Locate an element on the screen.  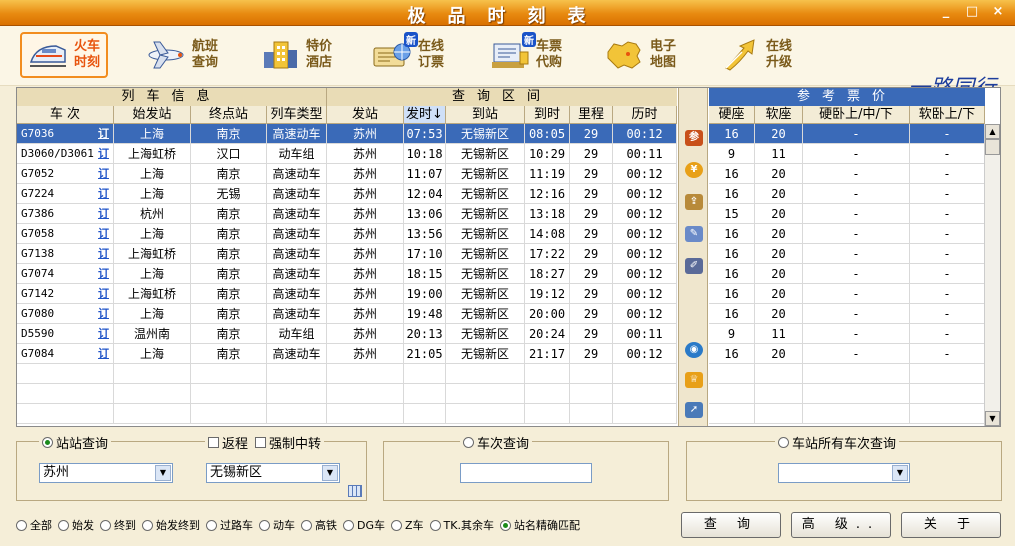
toolbar-online-booking: 新 在线 订票 is located at coordinates (408, 55).